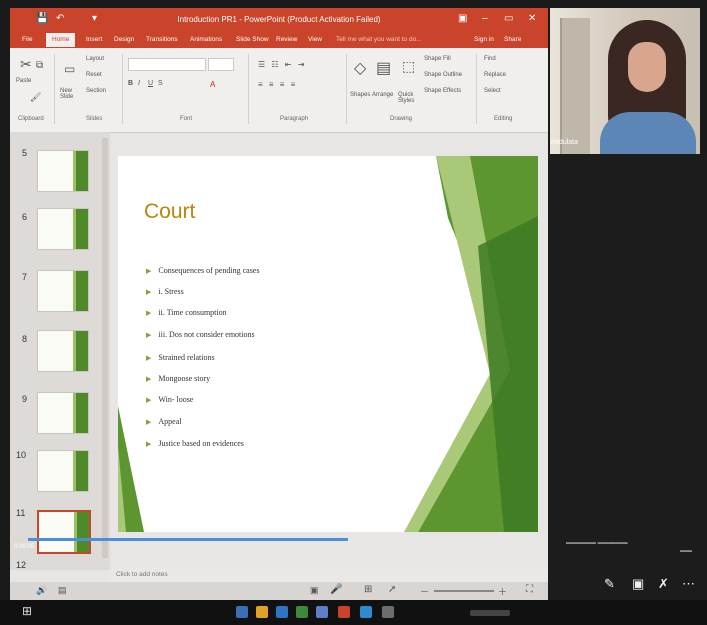  I want to click on reset-button: Reset, so click(94, 75).